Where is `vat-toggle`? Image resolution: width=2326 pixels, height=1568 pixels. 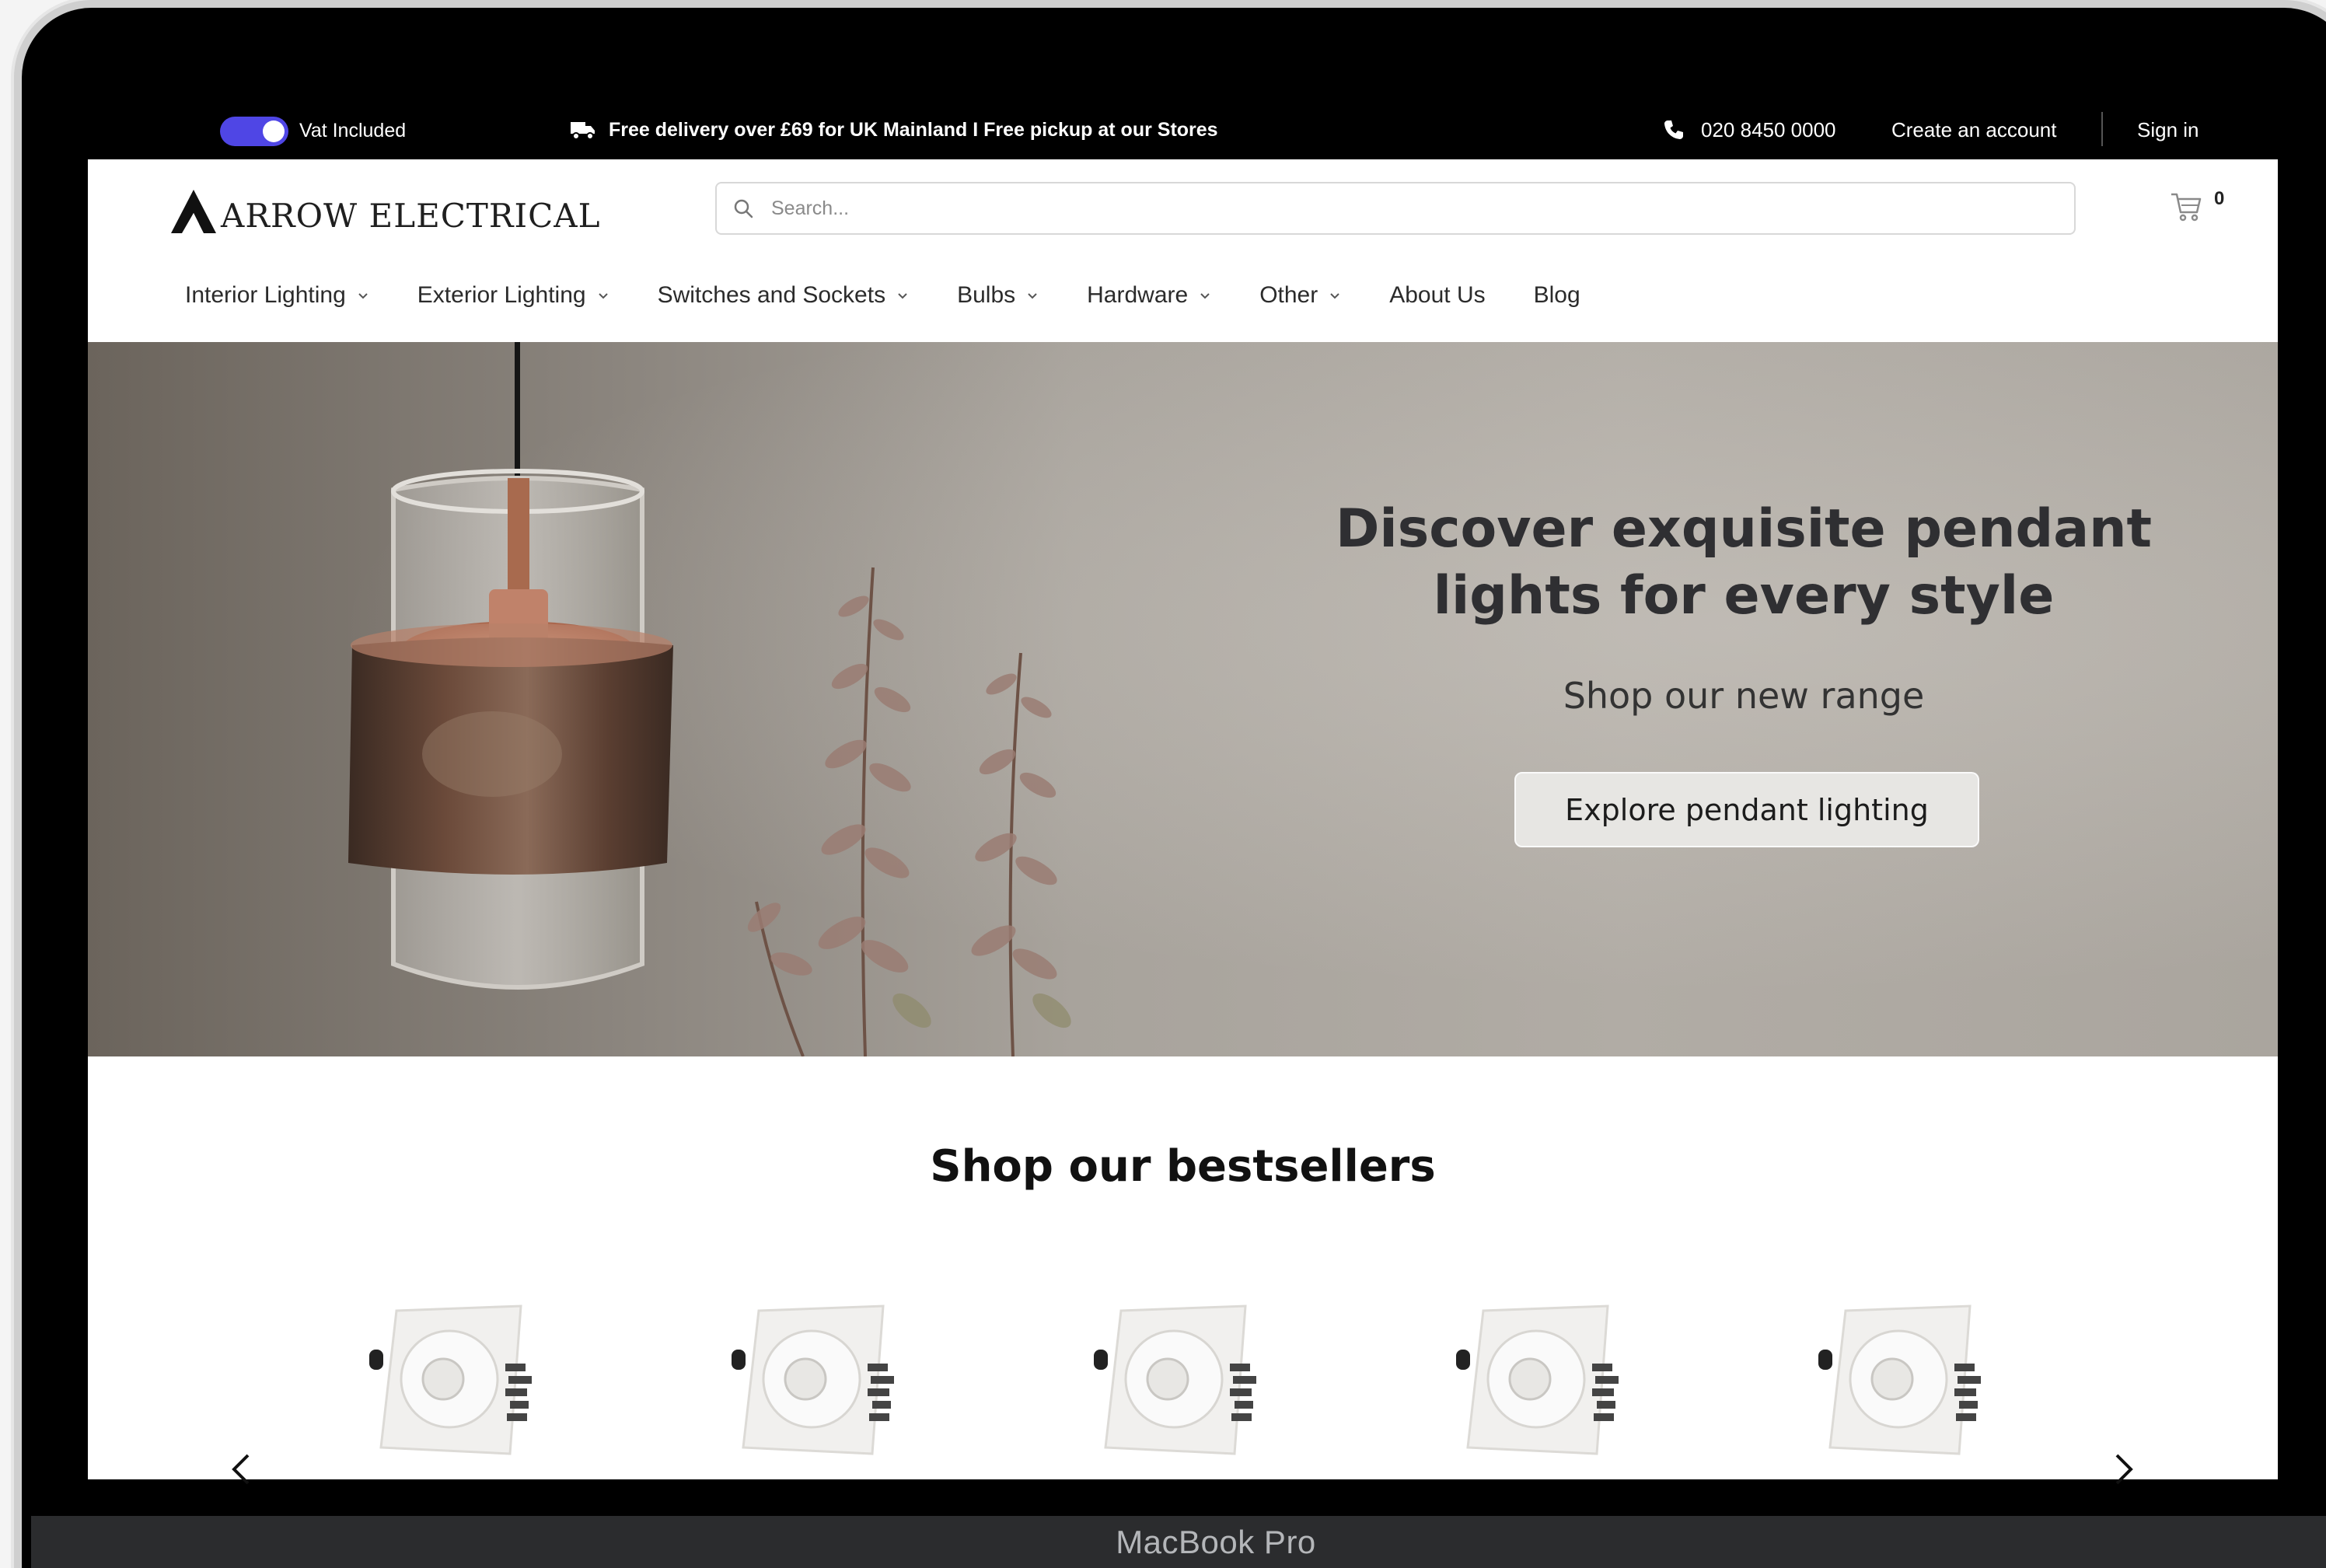
vat-toggle is located at coordinates (254, 131).